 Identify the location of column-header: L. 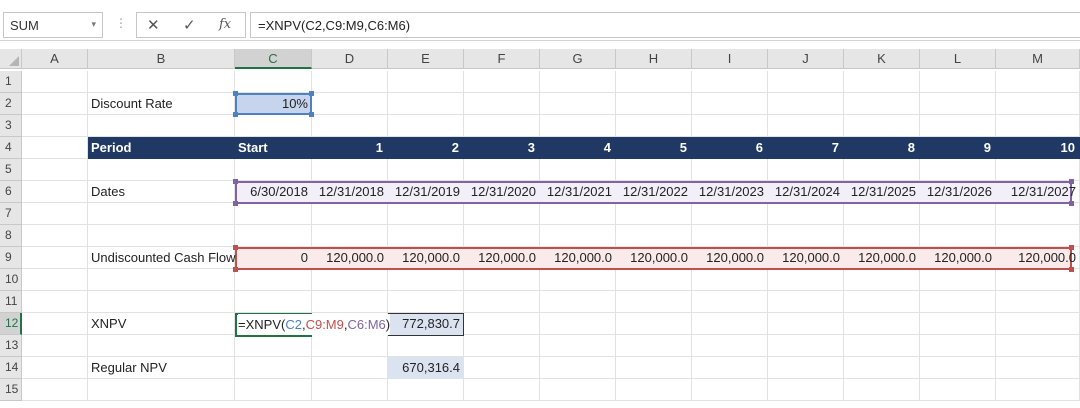
(958, 59).